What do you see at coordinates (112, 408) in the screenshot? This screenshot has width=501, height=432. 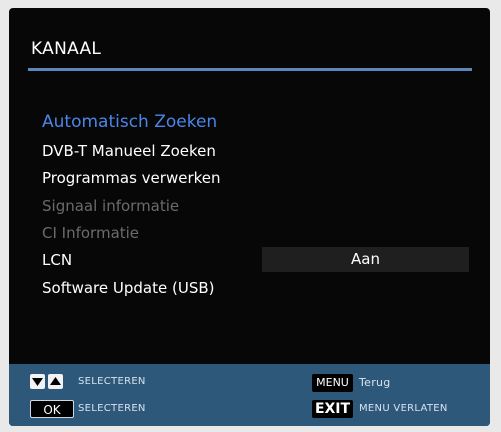 I see `ok-hint-label: SELECTEREN` at bounding box center [112, 408].